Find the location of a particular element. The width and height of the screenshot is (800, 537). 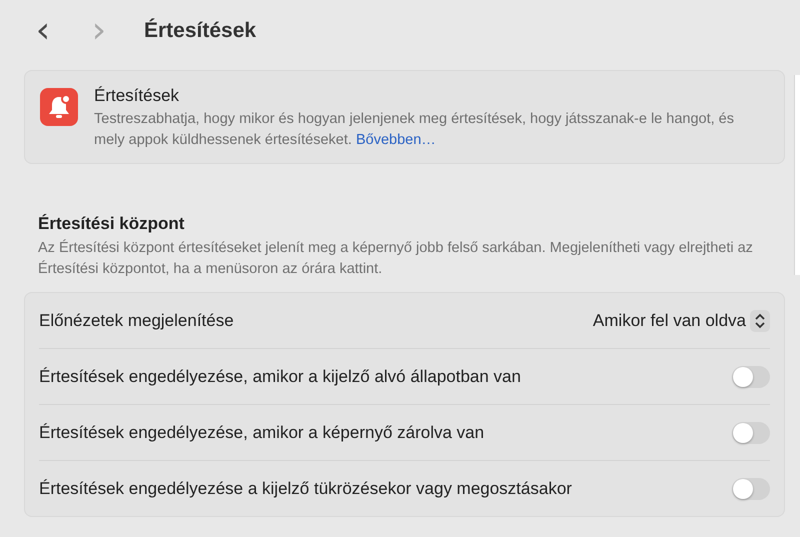

section-description: Az Értesítési központ értesítéseket jelenít meg a képernyő jobb felső sarkában. Megjelenítheti vagy elrejtheti az Értesítési központot, ha a menüsoron az órára kattint. is located at coordinates (396, 258).